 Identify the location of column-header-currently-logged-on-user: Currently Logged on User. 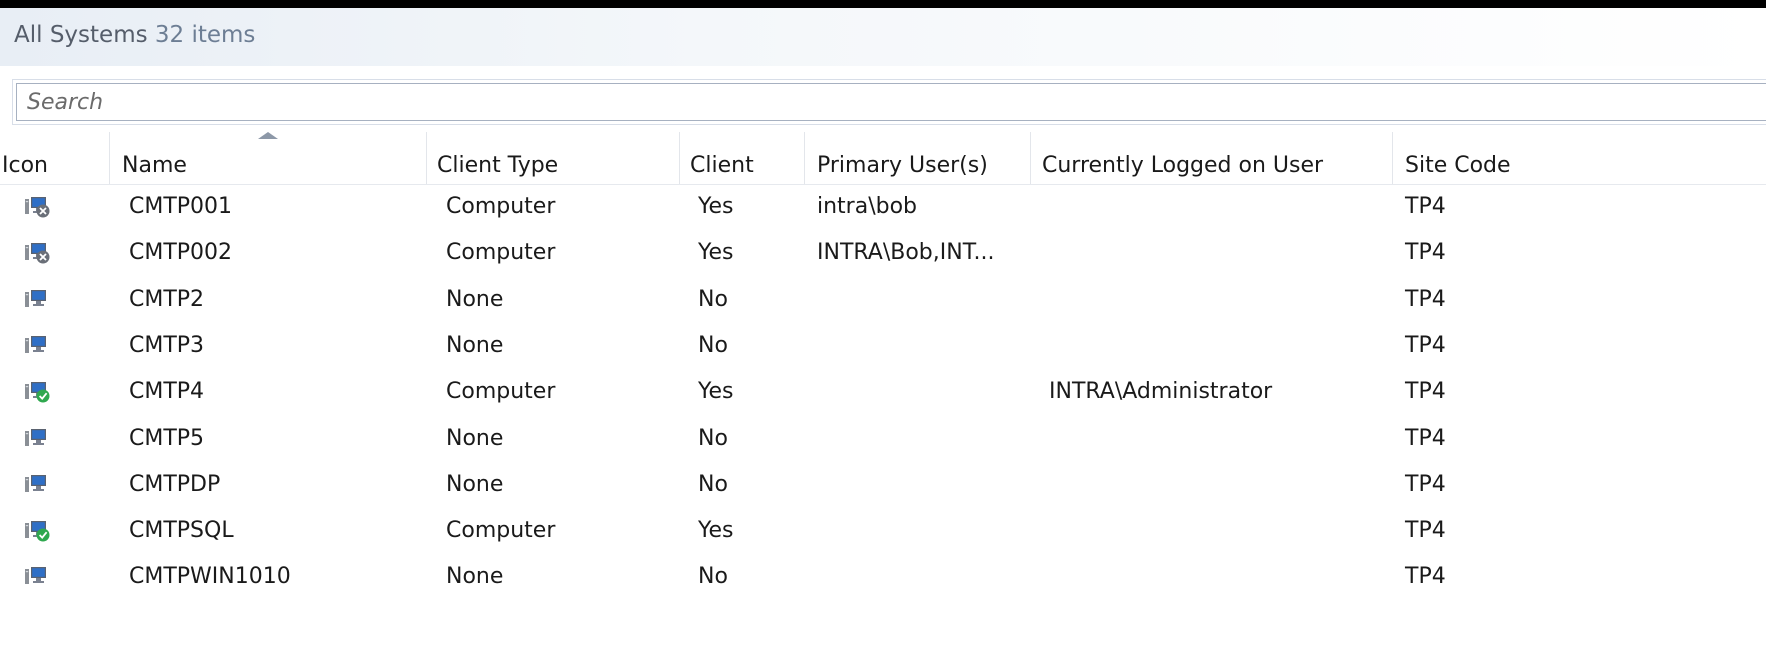
(1212, 158).